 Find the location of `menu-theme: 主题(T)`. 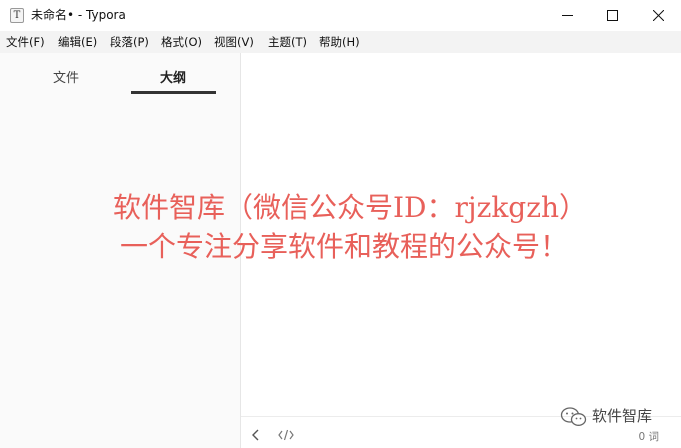

menu-theme: 主题(T) is located at coordinates (287, 42).